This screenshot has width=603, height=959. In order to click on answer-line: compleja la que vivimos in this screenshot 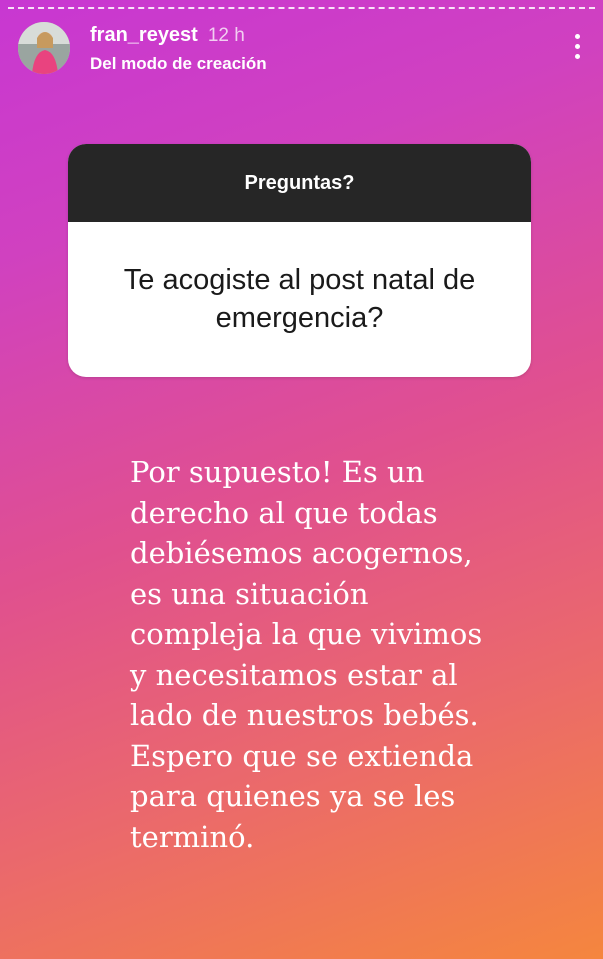, I will do `click(306, 634)`.